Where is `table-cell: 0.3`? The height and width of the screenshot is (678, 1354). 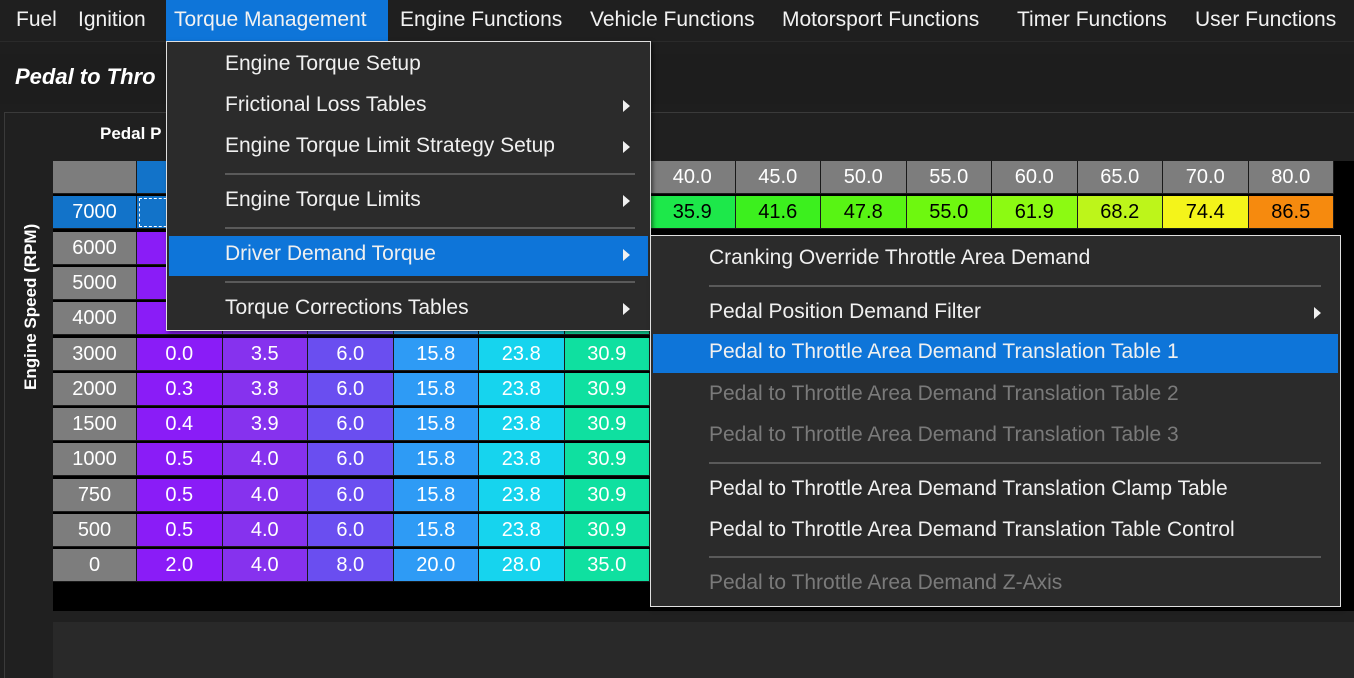 table-cell: 0.3 is located at coordinates (180, 389).